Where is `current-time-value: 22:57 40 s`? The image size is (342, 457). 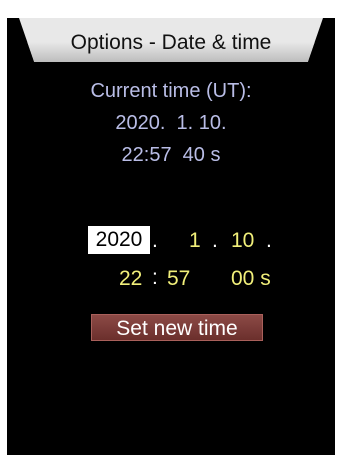
current-time-value: 22:57 40 s is located at coordinates (171, 155).